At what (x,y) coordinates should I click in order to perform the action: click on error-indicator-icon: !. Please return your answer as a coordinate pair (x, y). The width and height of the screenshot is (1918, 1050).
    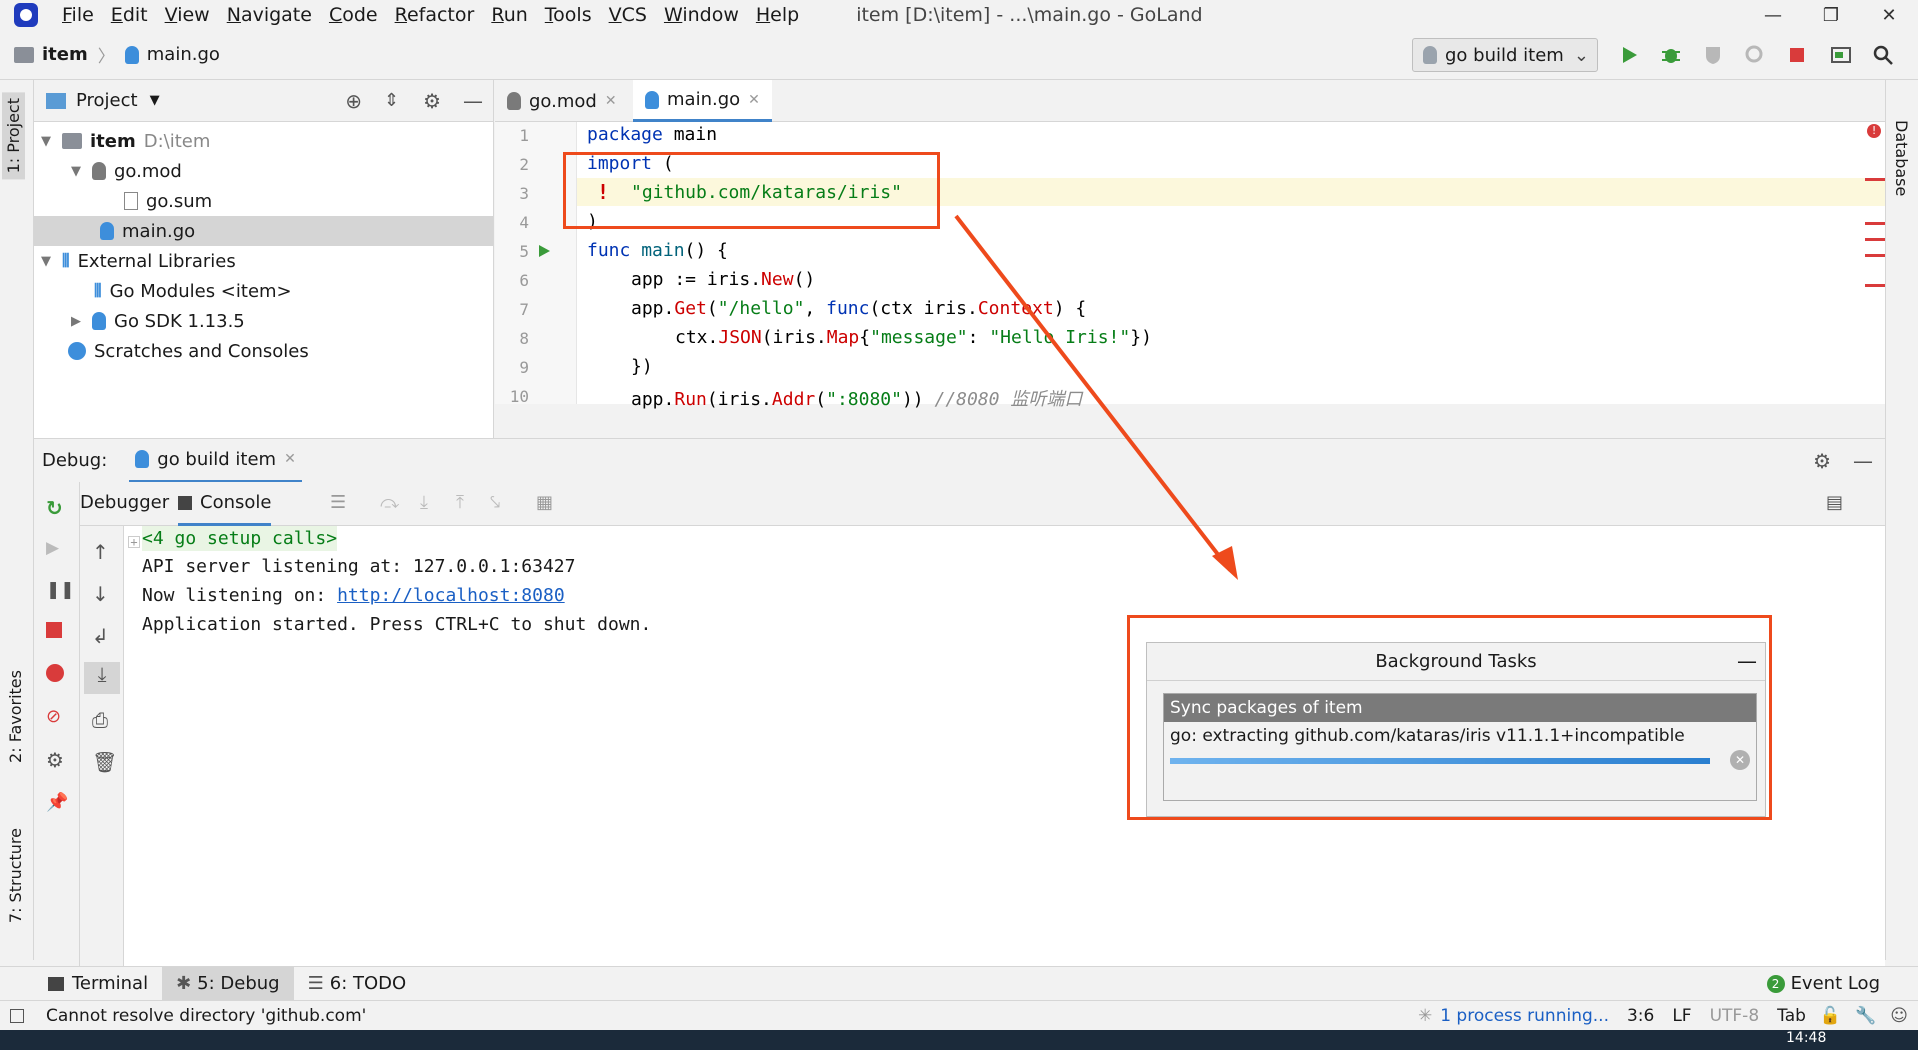
    Looking at the image, I should click on (1874, 131).